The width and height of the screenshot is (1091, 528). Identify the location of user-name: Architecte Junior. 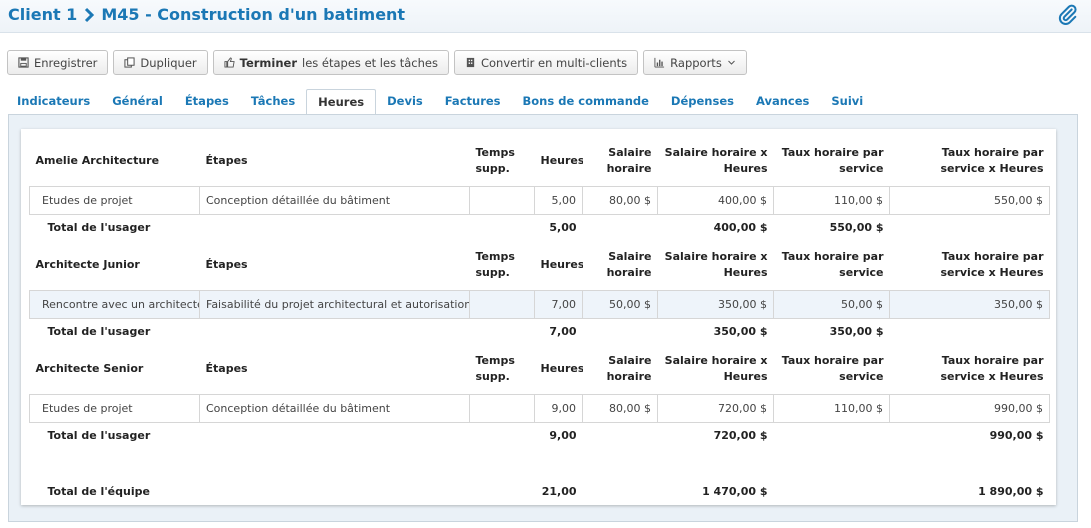
(87, 265).